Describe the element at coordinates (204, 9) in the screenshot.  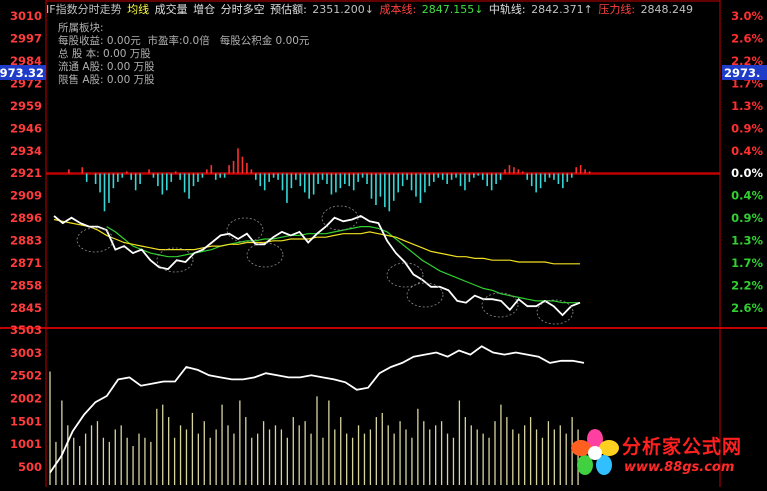
I see `tab-open-interest: 增仓` at that location.